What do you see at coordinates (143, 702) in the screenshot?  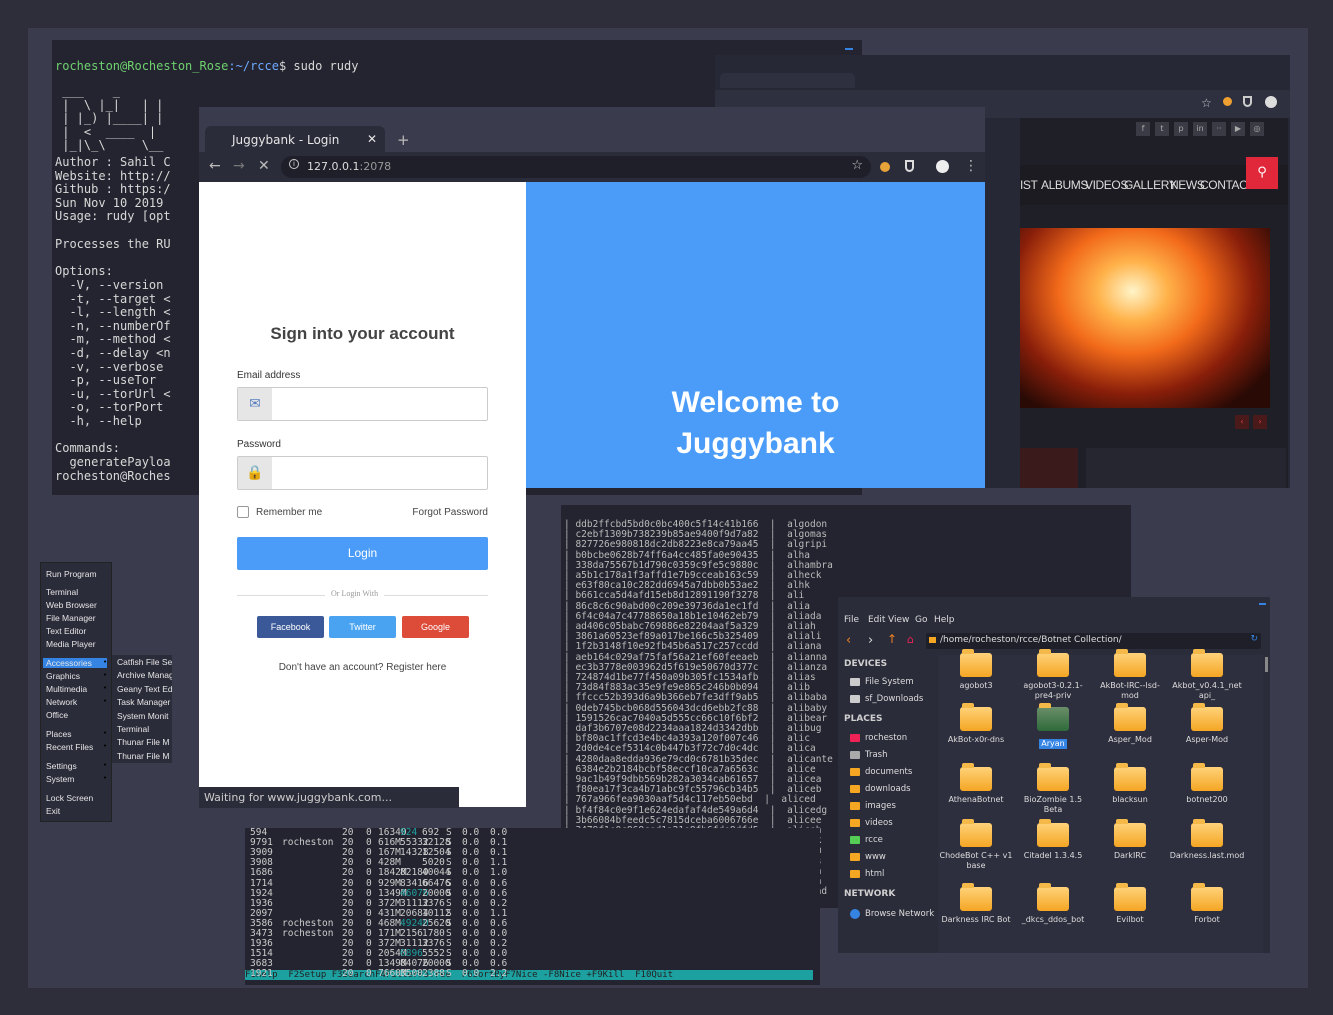 I see `submenu-item: Task Manager` at bounding box center [143, 702].